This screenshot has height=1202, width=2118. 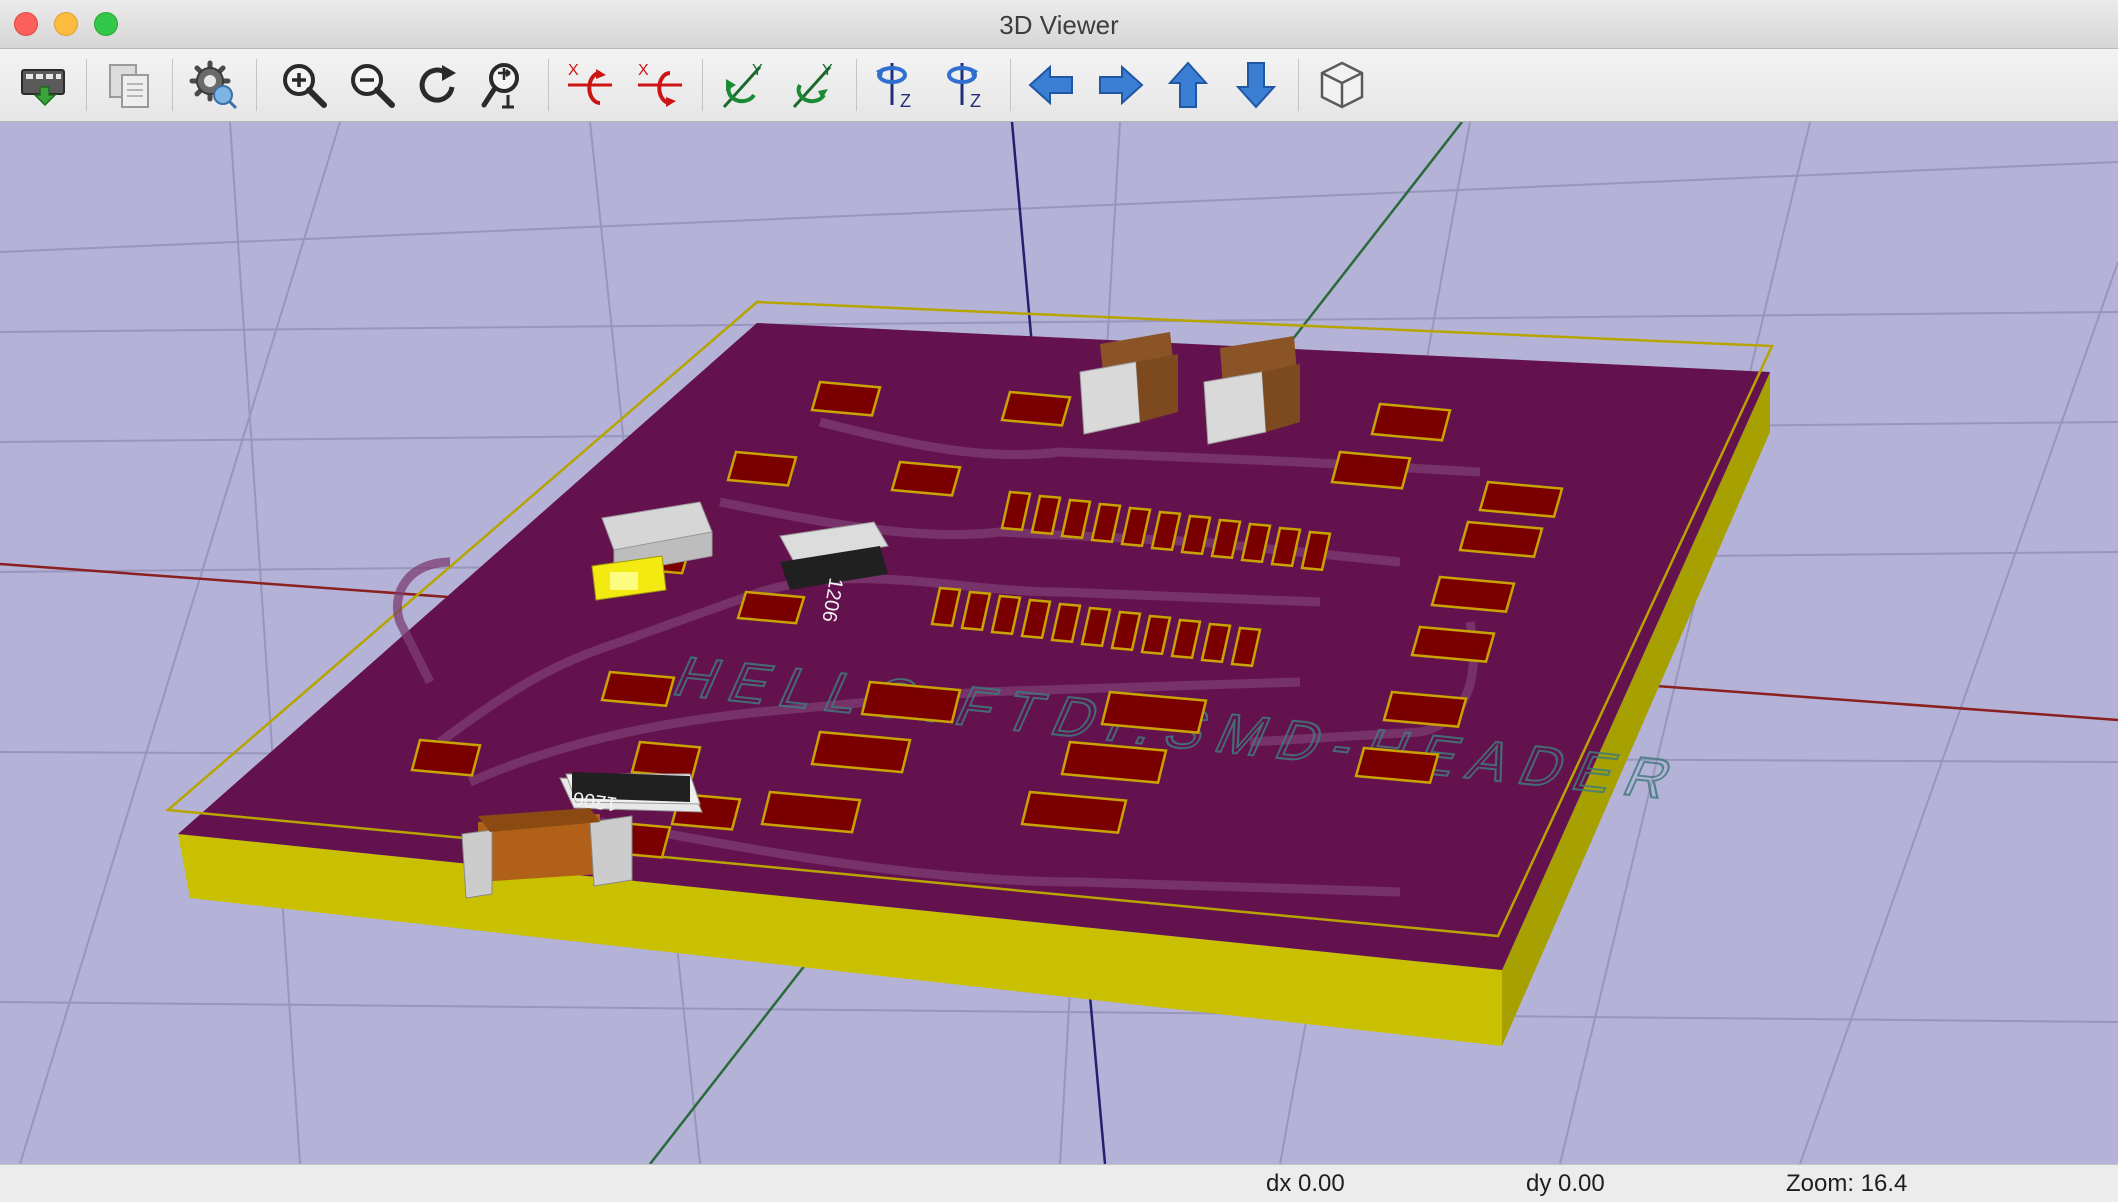 I want to click on rotate-z-ccw-icon: Z, so click(x=893, y=87).